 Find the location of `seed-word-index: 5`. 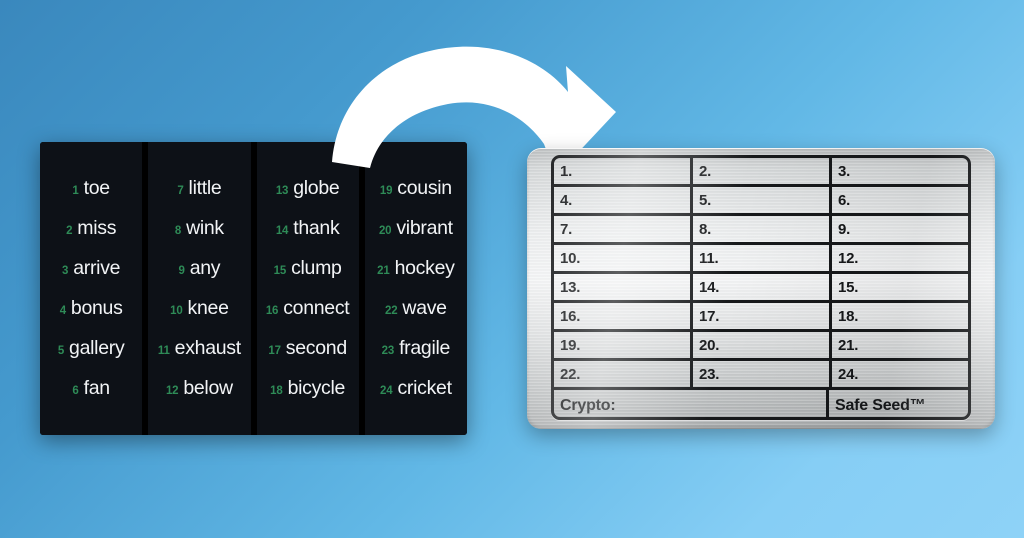

seed-word-index: 5 is located at coordinates (61, 350).